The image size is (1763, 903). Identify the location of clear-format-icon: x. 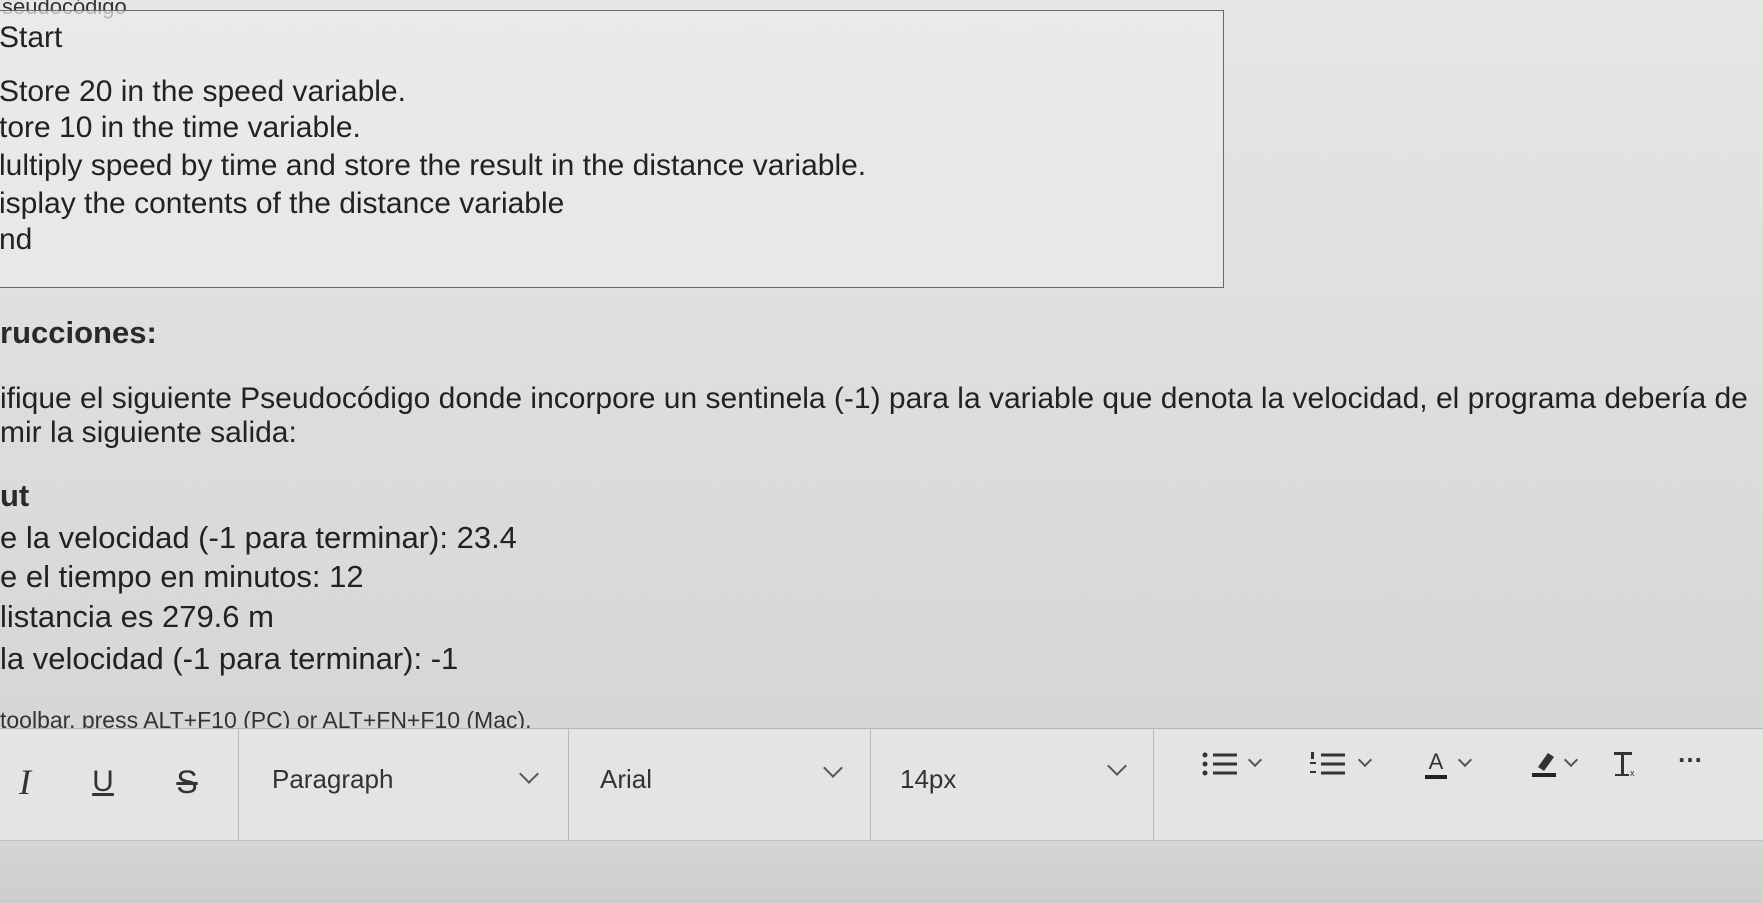
(1624, 765).